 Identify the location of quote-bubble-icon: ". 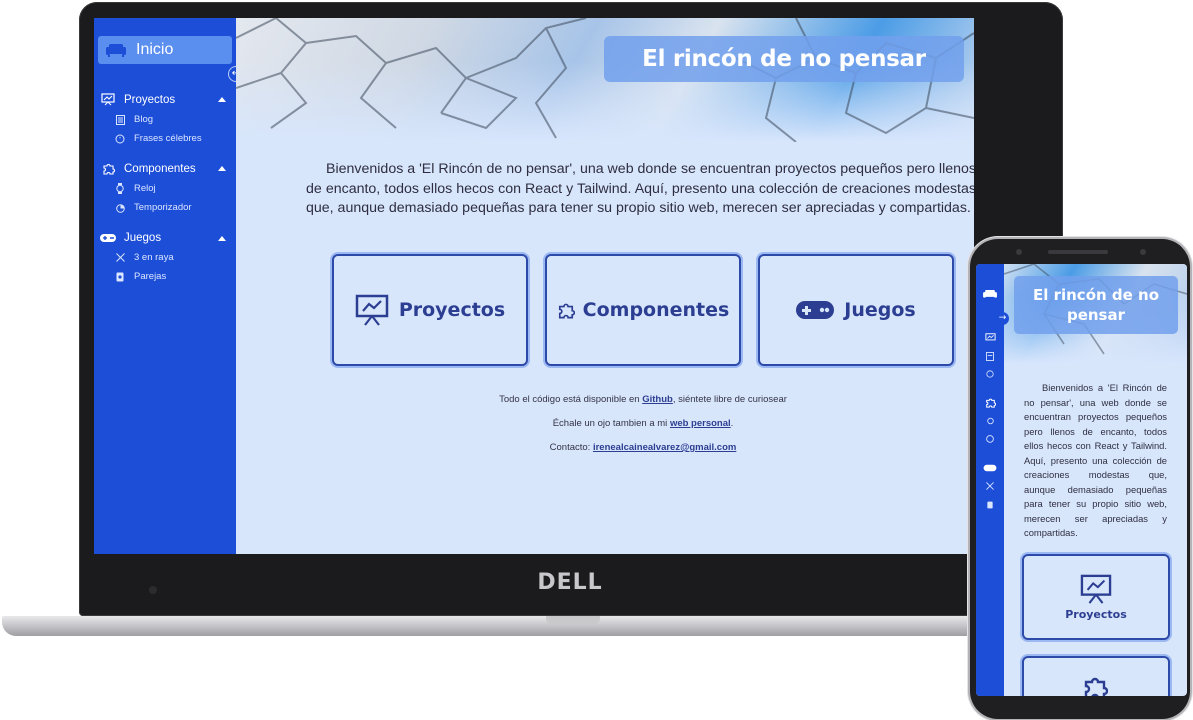
(120, 139).